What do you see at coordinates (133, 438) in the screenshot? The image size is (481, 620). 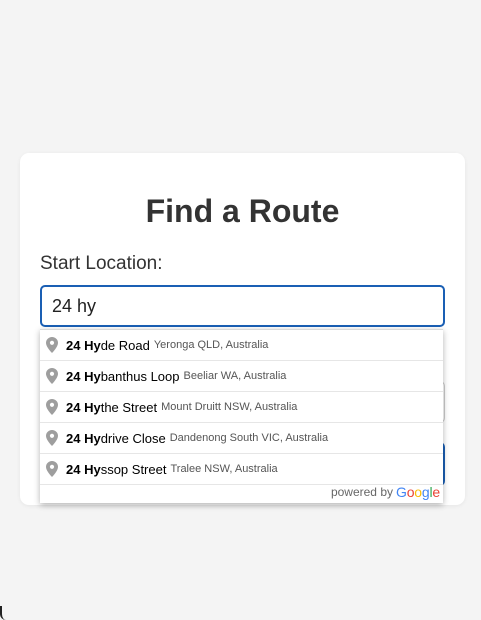 I see `suggestion-rest: drive Close` at bounding box center [133, 438].